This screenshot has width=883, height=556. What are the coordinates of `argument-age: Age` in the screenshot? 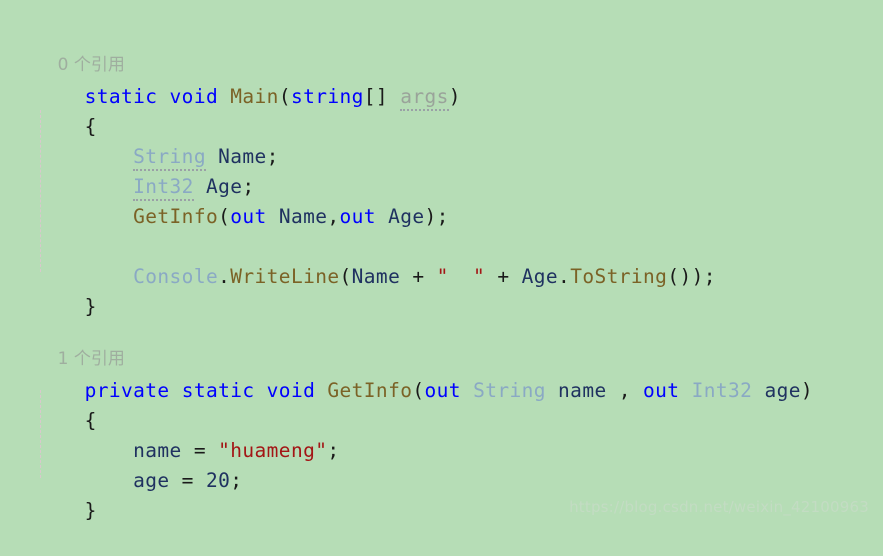 It's located at (406, 216).